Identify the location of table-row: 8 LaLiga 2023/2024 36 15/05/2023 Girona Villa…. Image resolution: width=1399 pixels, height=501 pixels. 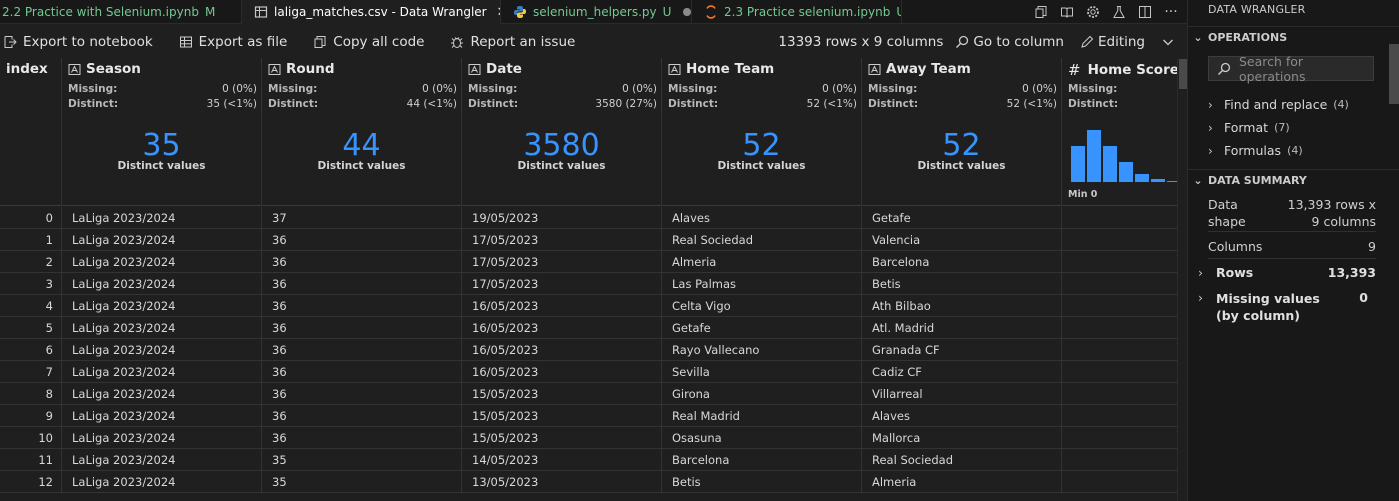
(588, 394).